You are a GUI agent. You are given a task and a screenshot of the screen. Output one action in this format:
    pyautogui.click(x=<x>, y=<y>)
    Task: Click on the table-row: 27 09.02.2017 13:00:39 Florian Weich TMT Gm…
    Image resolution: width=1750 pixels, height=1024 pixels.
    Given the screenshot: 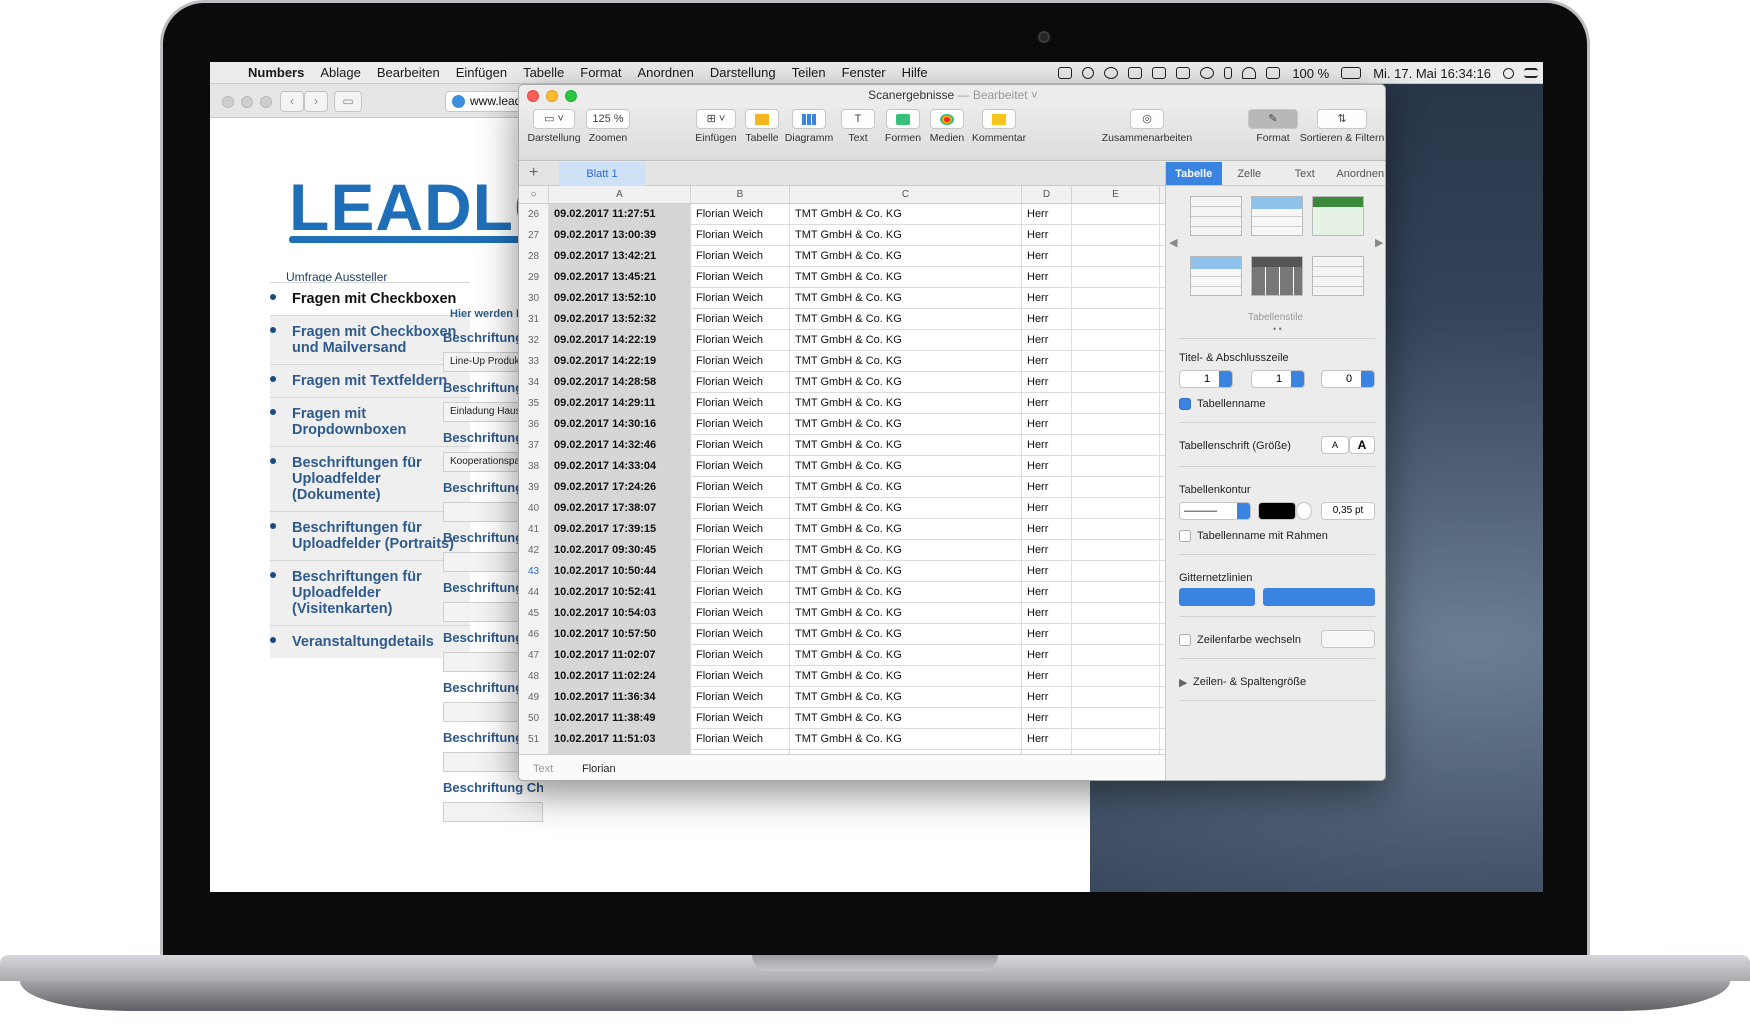 What is the action you would take?
    pyautogui.click(x=842, y=235)
    